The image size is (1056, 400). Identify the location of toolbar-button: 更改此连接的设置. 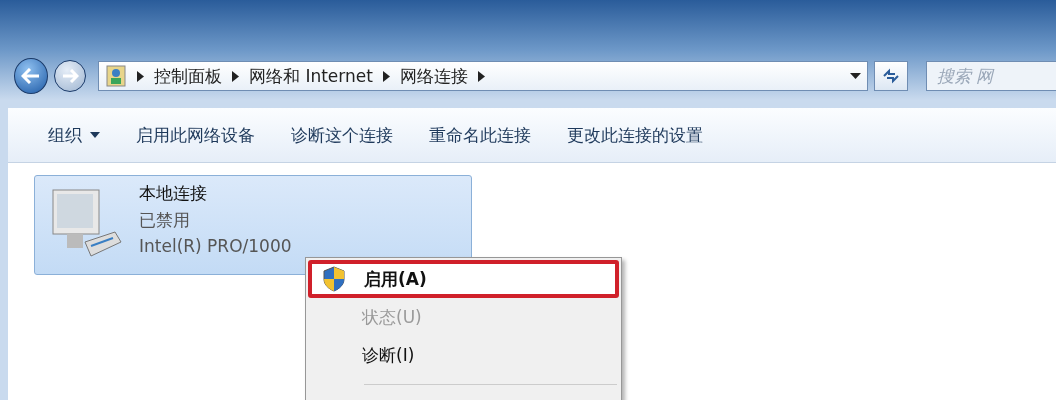
(635, 135).